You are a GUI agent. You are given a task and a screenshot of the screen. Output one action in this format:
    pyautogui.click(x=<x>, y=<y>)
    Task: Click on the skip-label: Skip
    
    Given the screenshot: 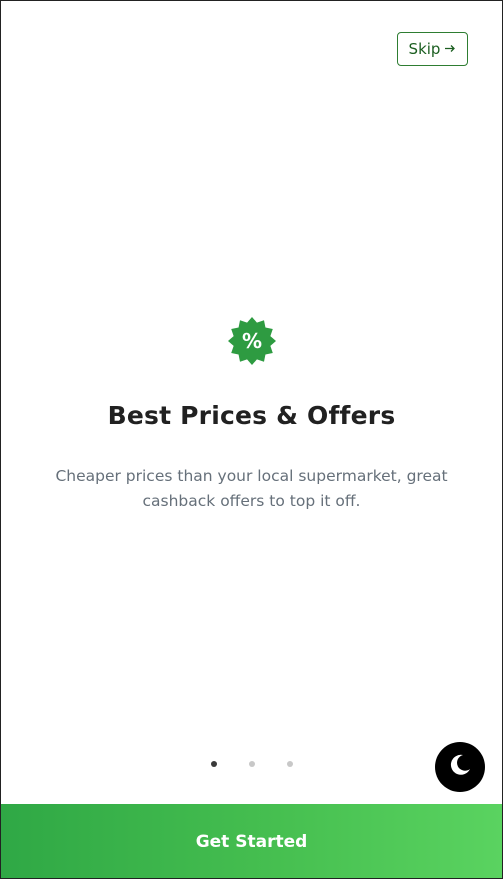 What is the action you would take?
    pyautogui.click(x=424, y=49)
    